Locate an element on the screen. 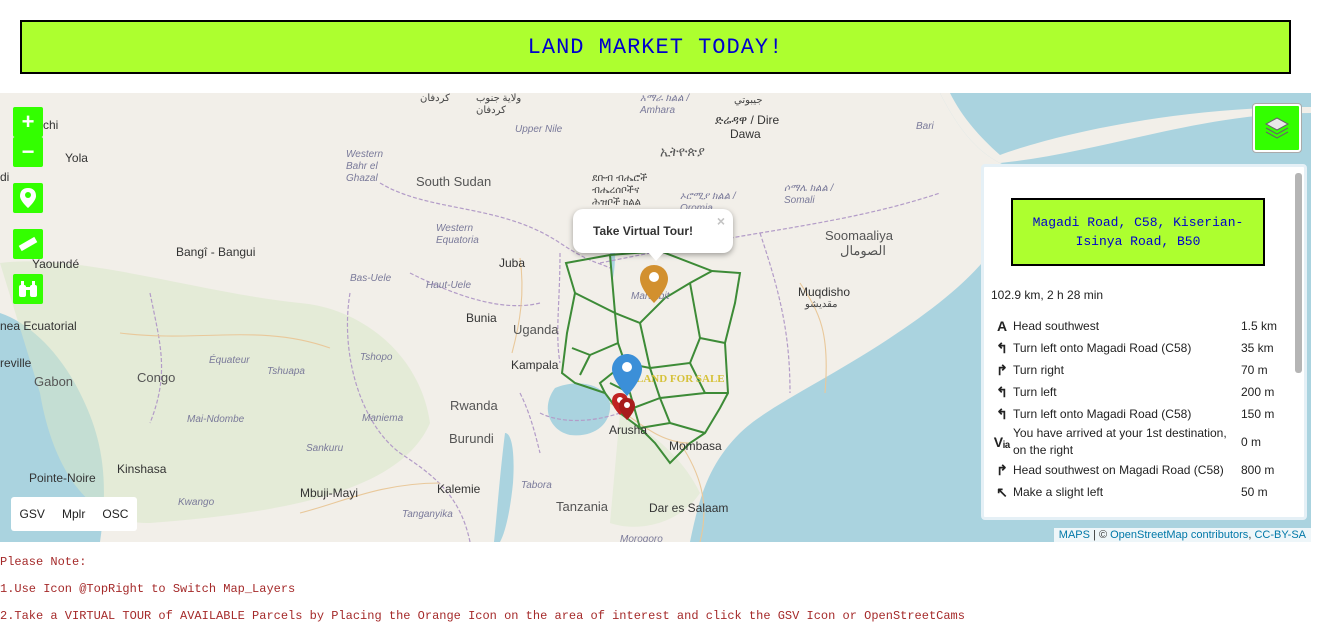 Image resolution: width=1326 pixels, height=637 pixels. map-label-di: di is located at coordinates (5, 177).